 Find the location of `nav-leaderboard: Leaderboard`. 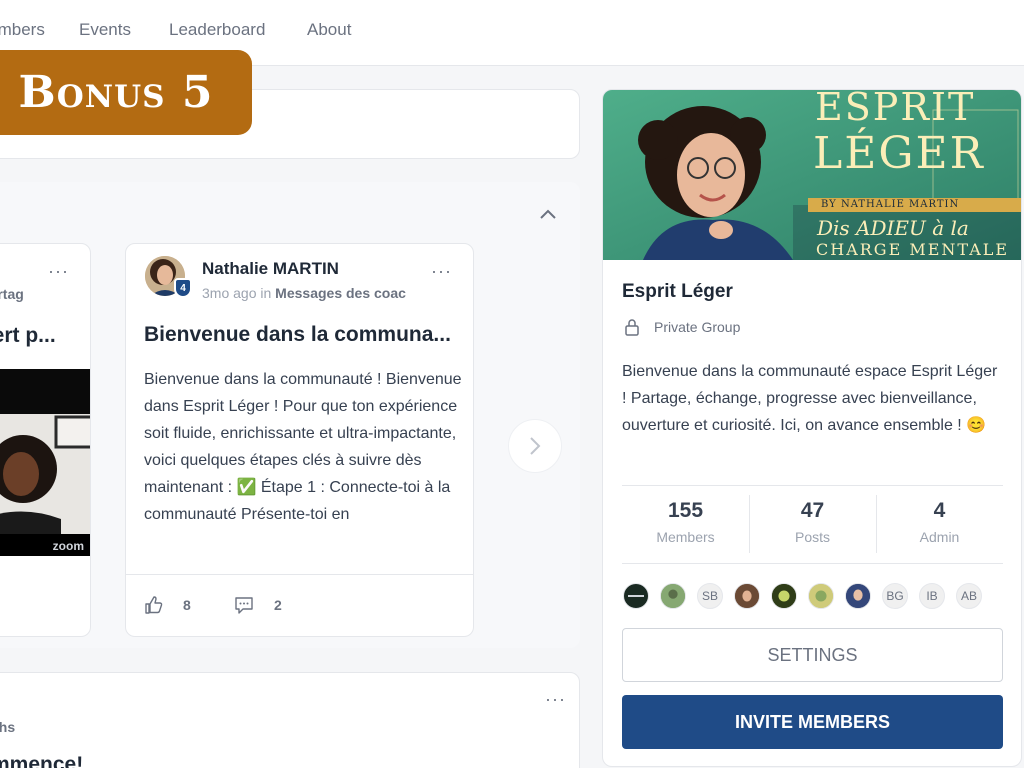

nav-leaderboard: Leaderboard is located at coordinates (217, 30).